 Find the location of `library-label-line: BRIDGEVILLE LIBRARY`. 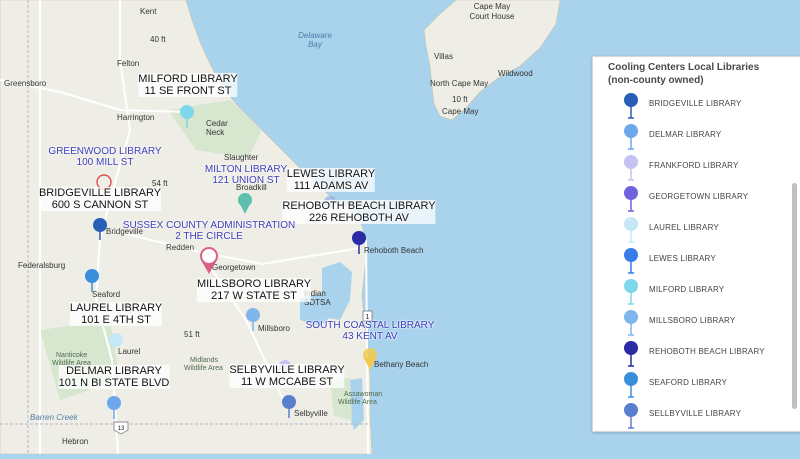

library-label-line: BRIDGEVILLE LIBRARY is located at coordinates (100, 193).